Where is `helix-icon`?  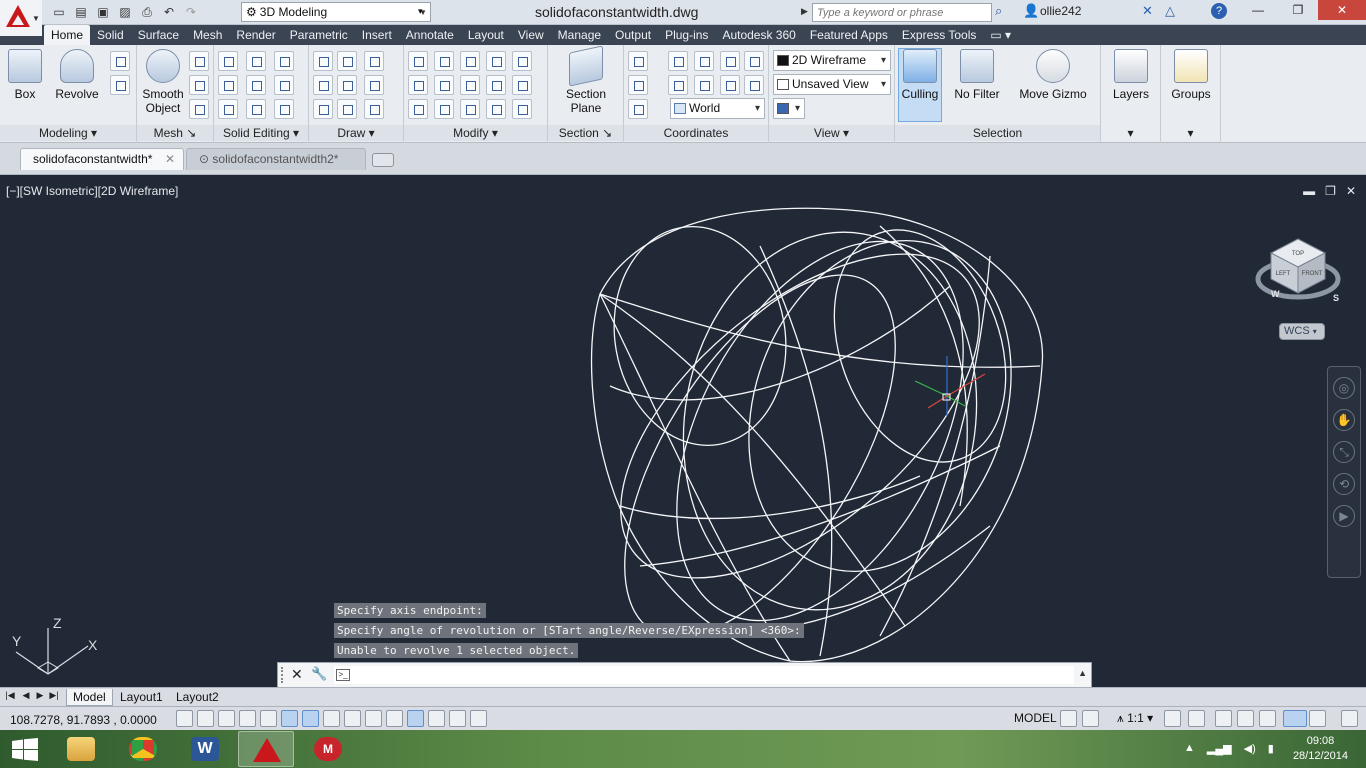
helix-icon is located at coordinates (347, 61).